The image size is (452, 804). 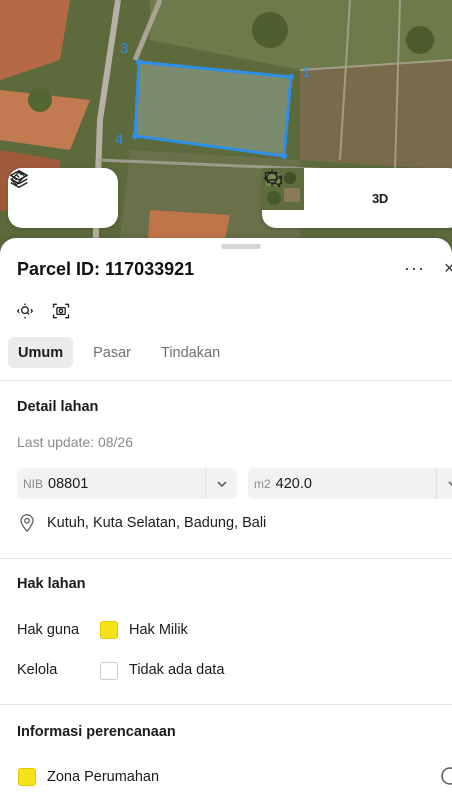 I want to click on rights-value-hak-guna: Hak Milik, so click(x=158, y=630).